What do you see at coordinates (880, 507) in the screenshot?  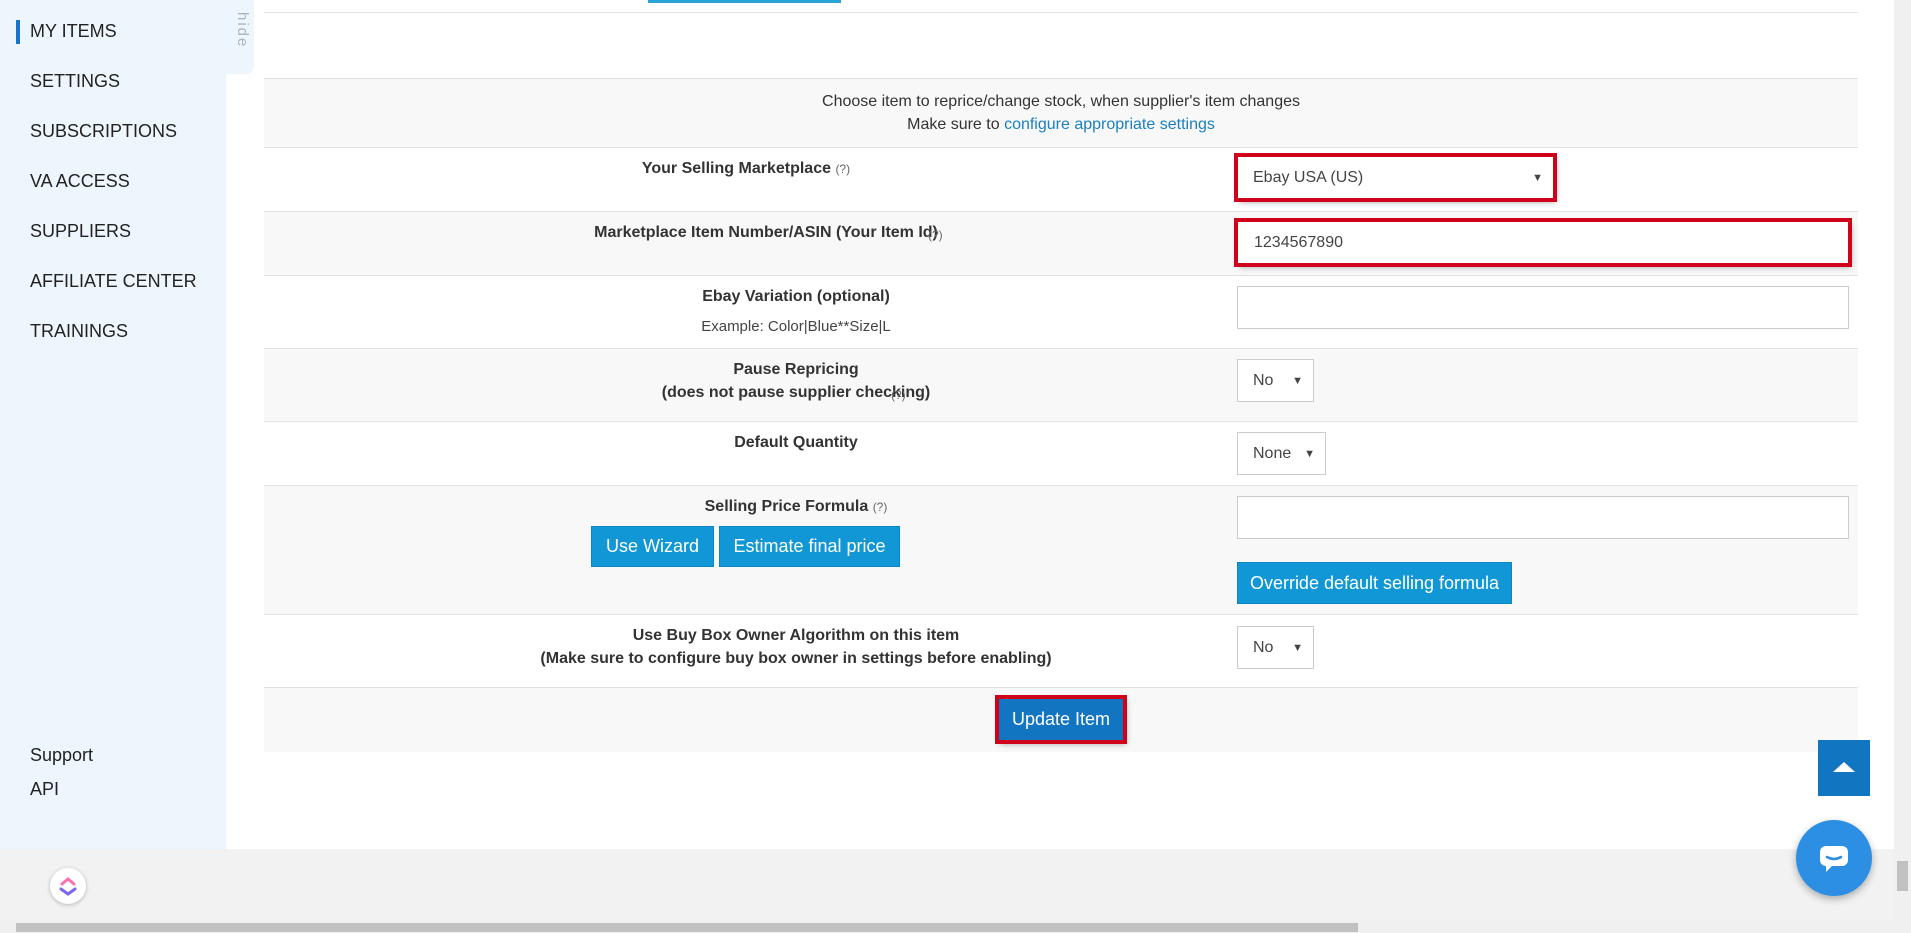 I see `price-formula-help: (?)` at bounding box center [880, 507].